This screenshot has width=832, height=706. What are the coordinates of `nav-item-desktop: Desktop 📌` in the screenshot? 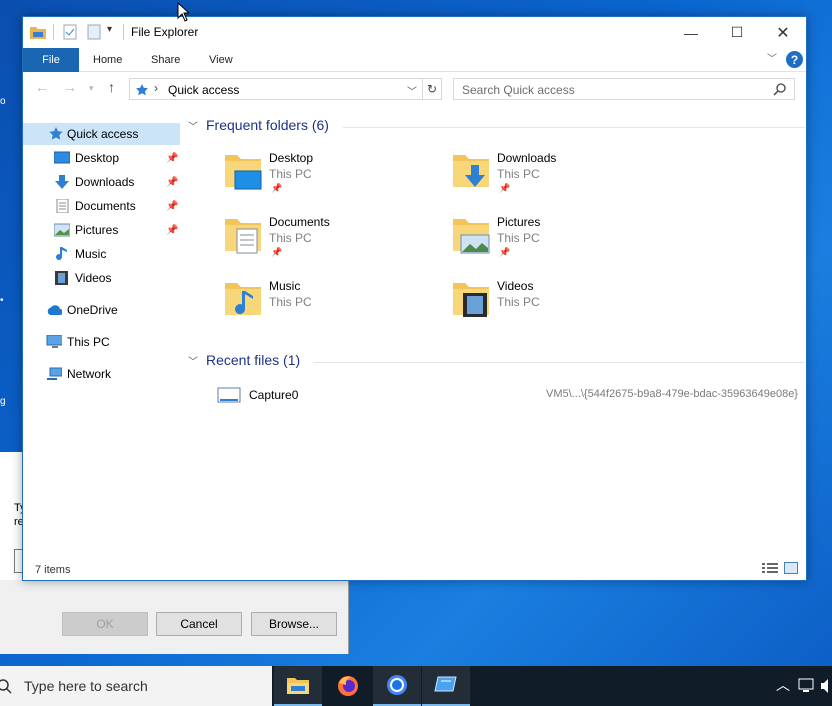 It's located at (101, 158).